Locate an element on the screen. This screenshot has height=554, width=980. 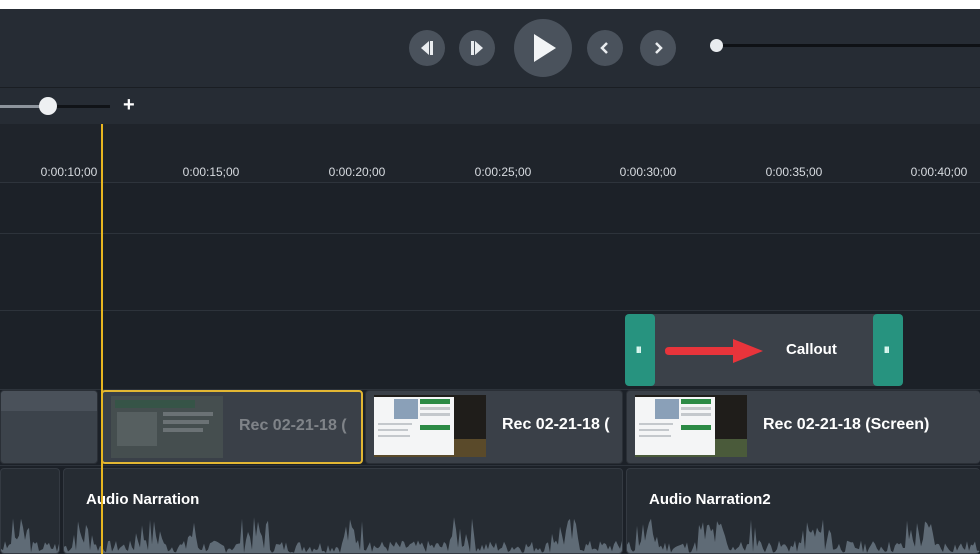
step-back-button is located at coordinates (427, 48).